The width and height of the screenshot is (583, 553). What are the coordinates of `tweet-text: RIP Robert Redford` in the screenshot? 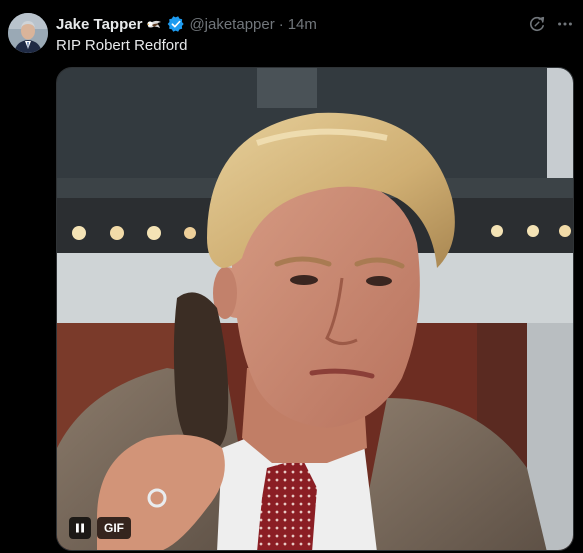 It's located at (122, 45).